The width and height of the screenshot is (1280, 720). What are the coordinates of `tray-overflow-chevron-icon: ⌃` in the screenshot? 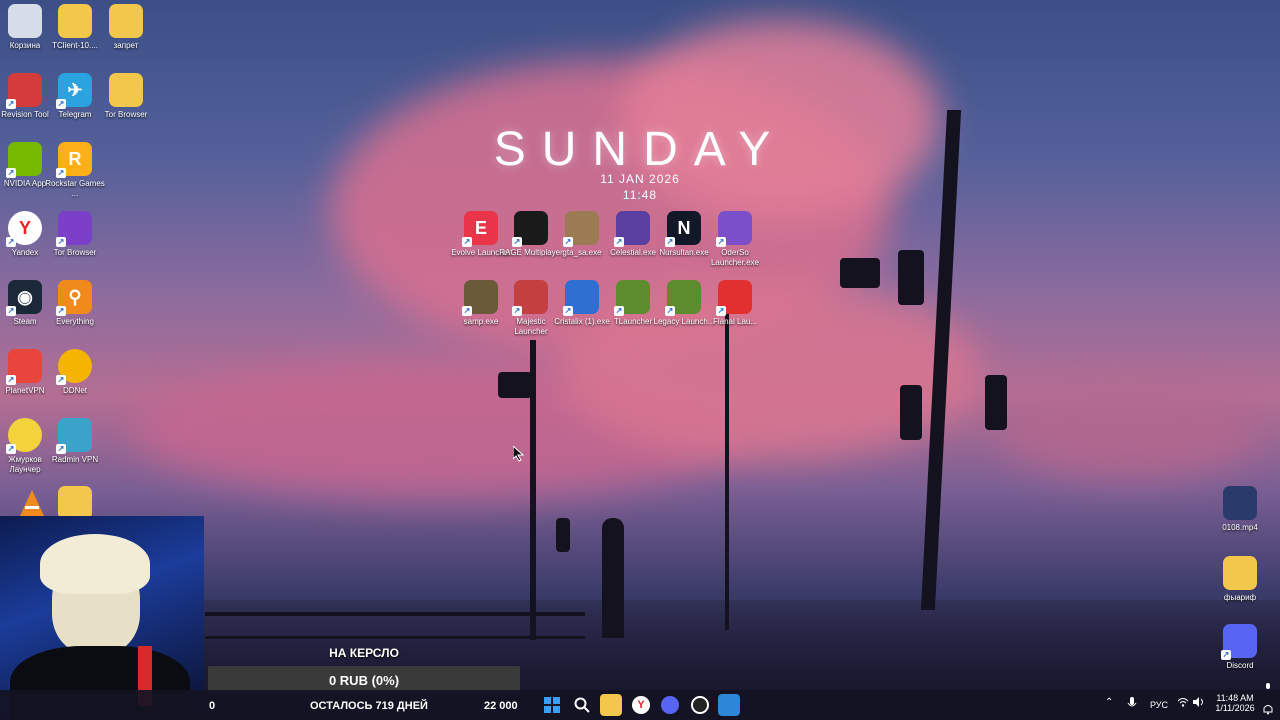 It's located at (1109, 702).